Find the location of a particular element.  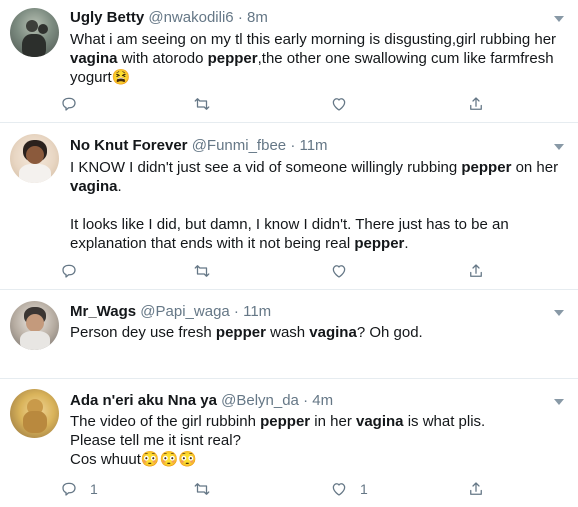

like-count: 1 is located at coordinates (364, 489).